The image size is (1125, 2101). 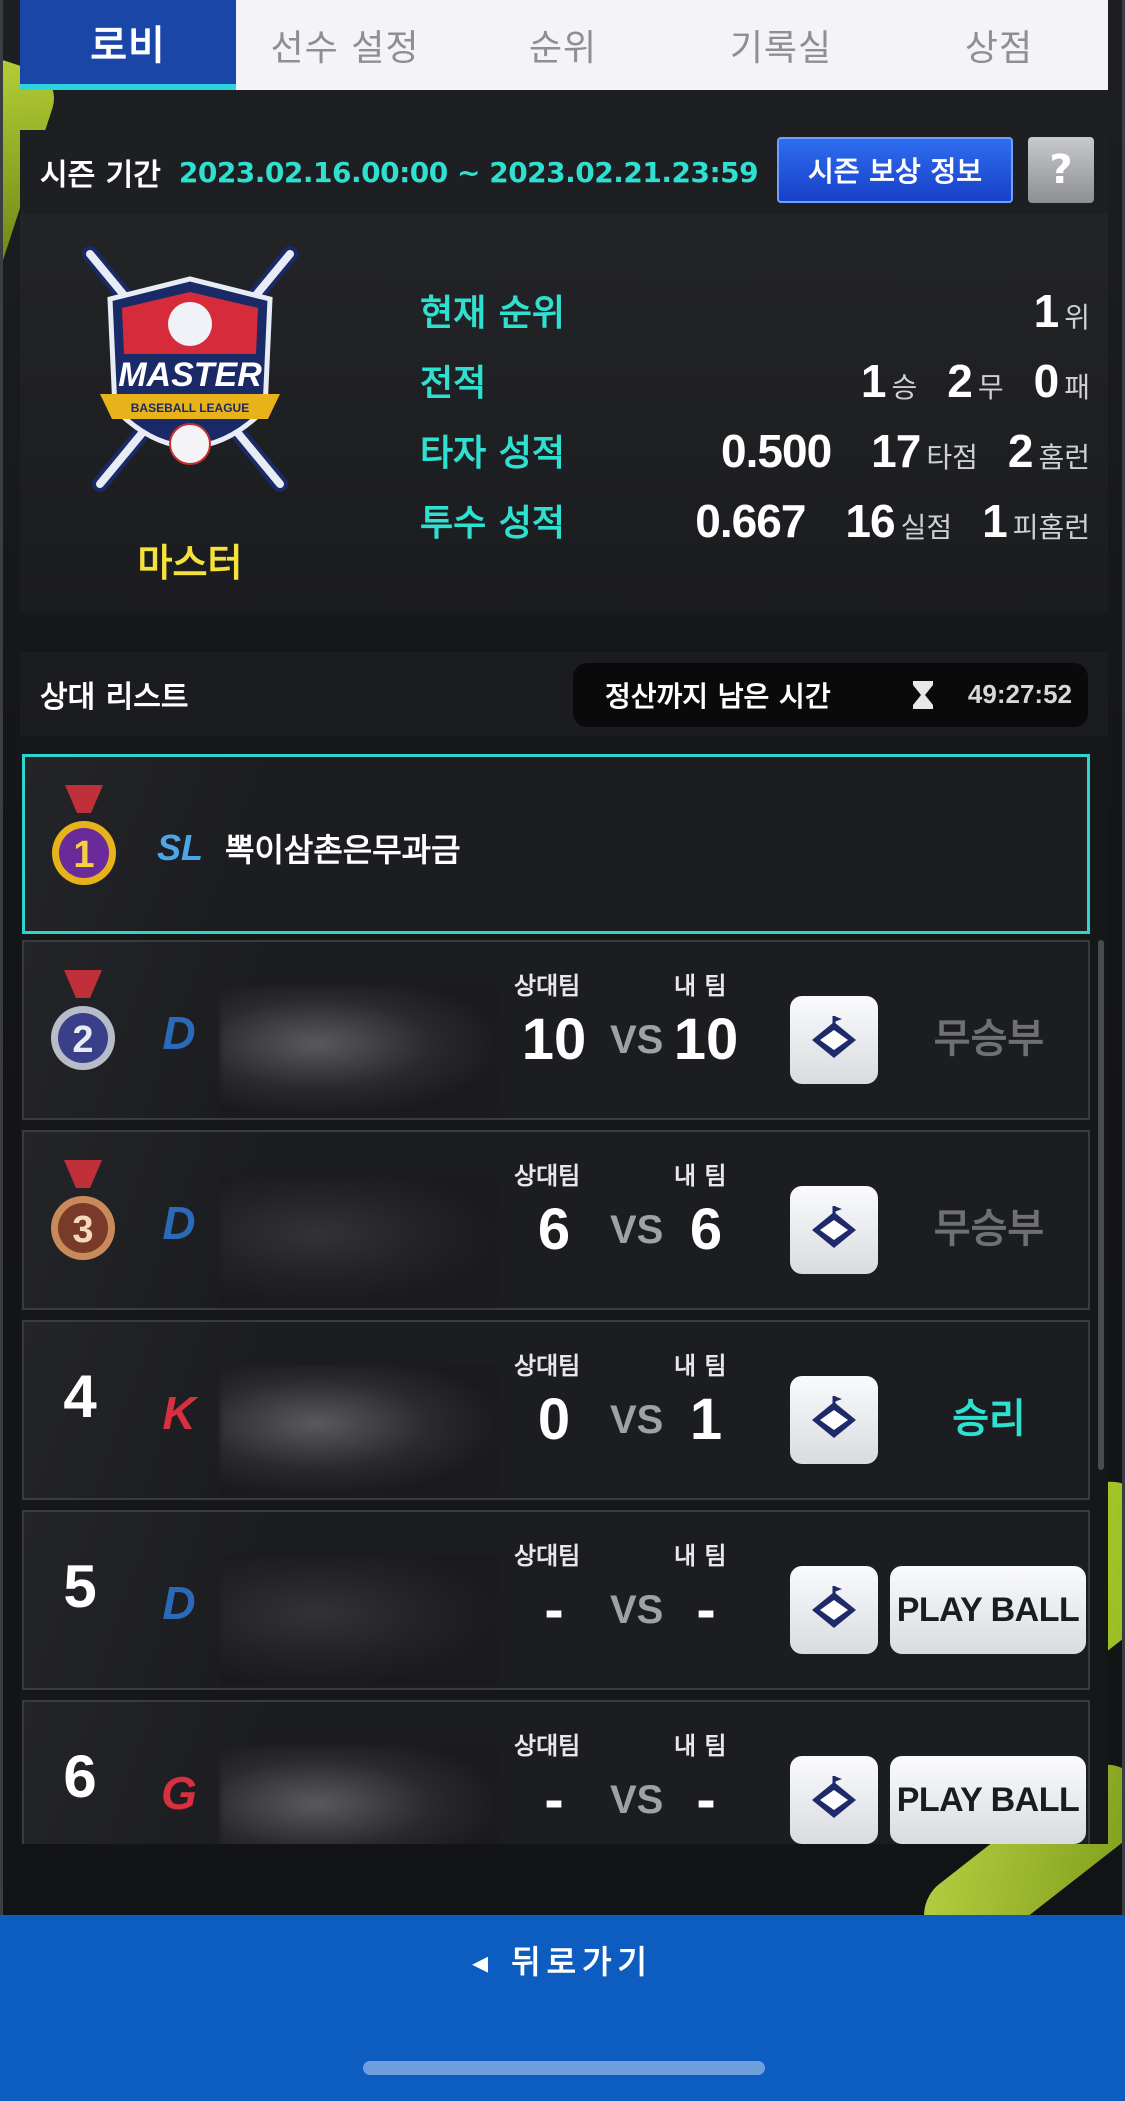 What do you see at coordinates (128, 45) in the screenshot?
I see `tab-lobby: 로비` at bounding box center [128, 45].